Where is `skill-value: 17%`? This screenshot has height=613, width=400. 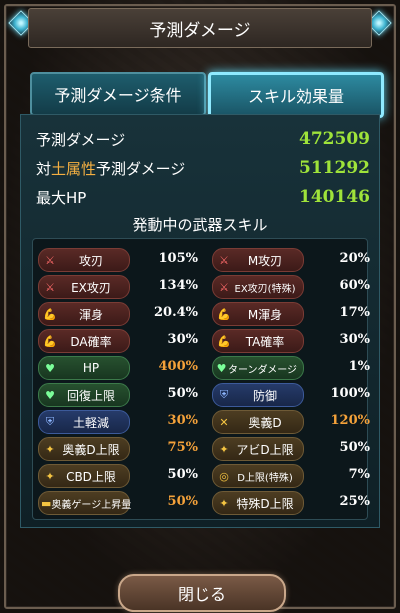
skill-value: 17% is located at coordinates (354, 312).